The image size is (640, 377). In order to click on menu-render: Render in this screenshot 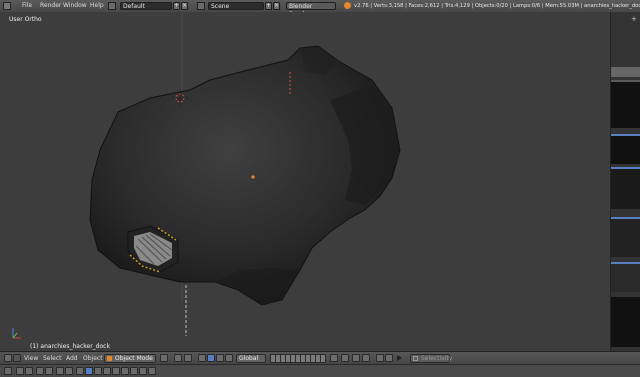, I will do `click(50, 6)`.